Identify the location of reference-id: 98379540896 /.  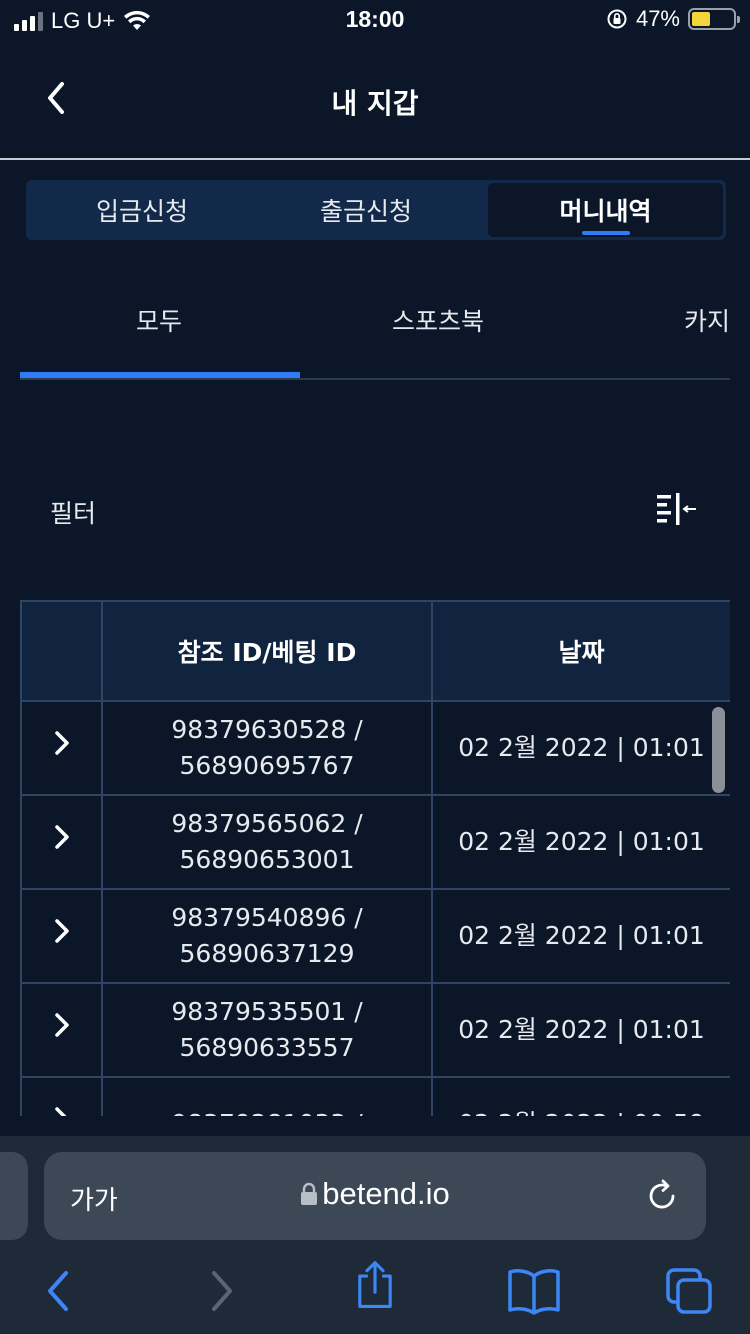
(267, 917).